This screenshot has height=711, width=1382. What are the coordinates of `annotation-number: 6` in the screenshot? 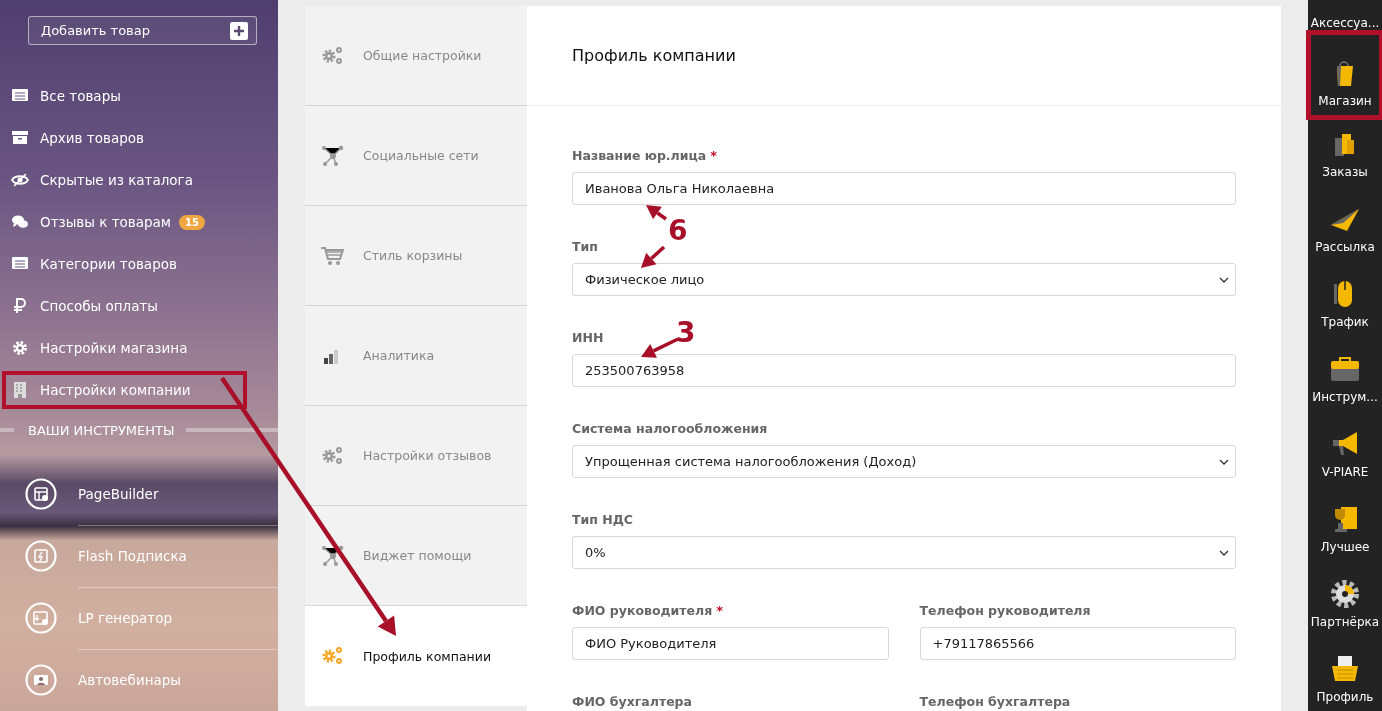 It's located at (678, 231).